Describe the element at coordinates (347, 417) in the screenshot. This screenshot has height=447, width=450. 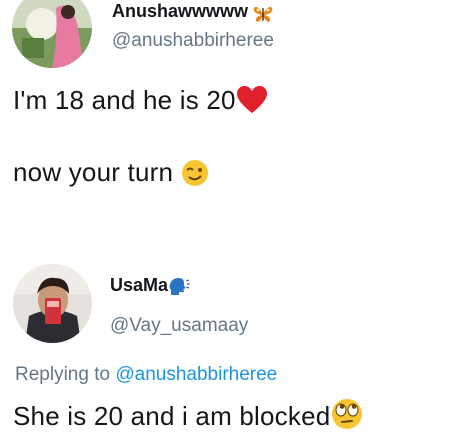
I see `face-with-rolling-eyes-icon` at that location.